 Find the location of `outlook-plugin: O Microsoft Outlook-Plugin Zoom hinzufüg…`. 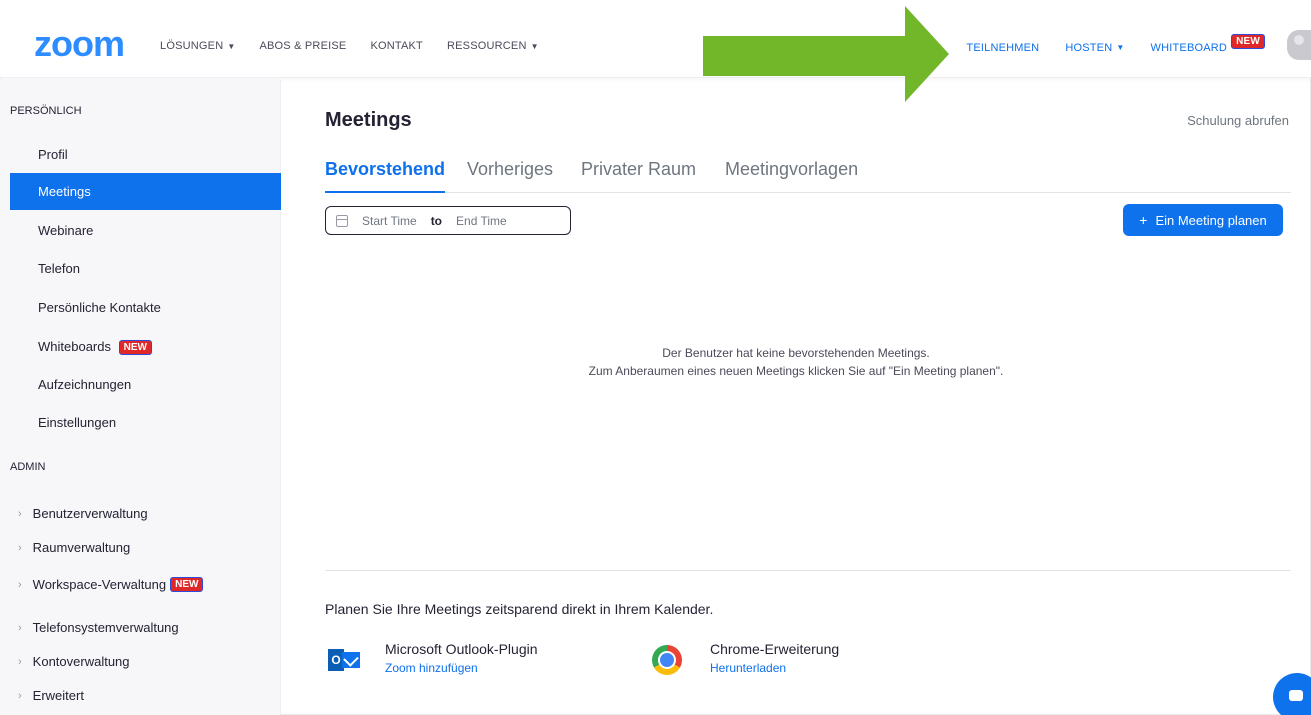

outlook-plugin: O Microsoft Outlook-Plugin Zoom hinzufüg… is located at coordinates (433, 659).